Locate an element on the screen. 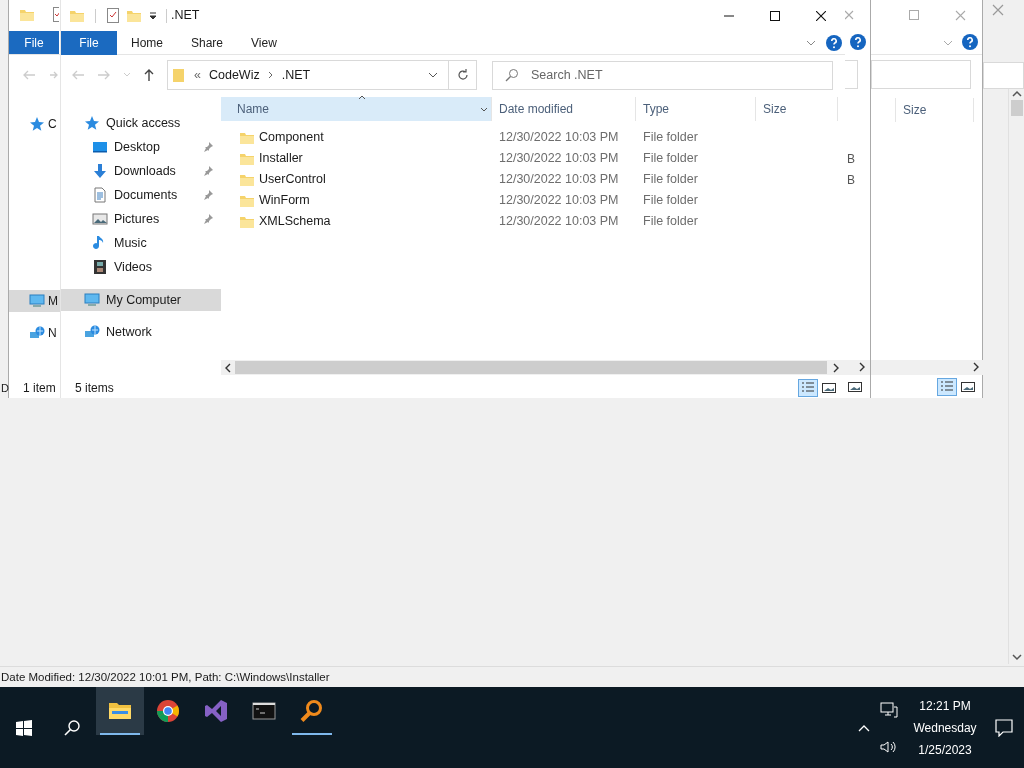 Image resolution: width=1024 pixels, height=768 pixels. nav-item: Downloads is located at coordinates (141, 171).